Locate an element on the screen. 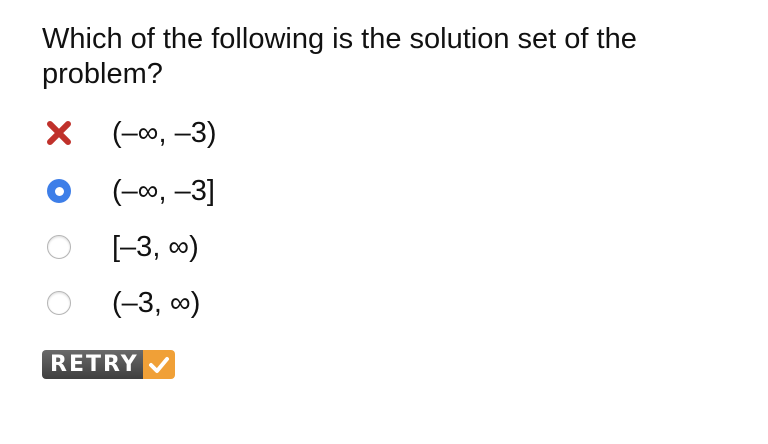 This screenshot has width=768, height=444. option-4: (–3, ∞) is located at coordinates (122, 303).